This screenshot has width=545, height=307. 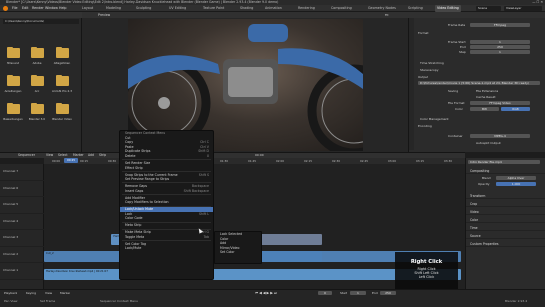 What do you see at coordinates (505, 228) in the screenshot?
I see `section-time: Time` at bounding box center [505, 228].